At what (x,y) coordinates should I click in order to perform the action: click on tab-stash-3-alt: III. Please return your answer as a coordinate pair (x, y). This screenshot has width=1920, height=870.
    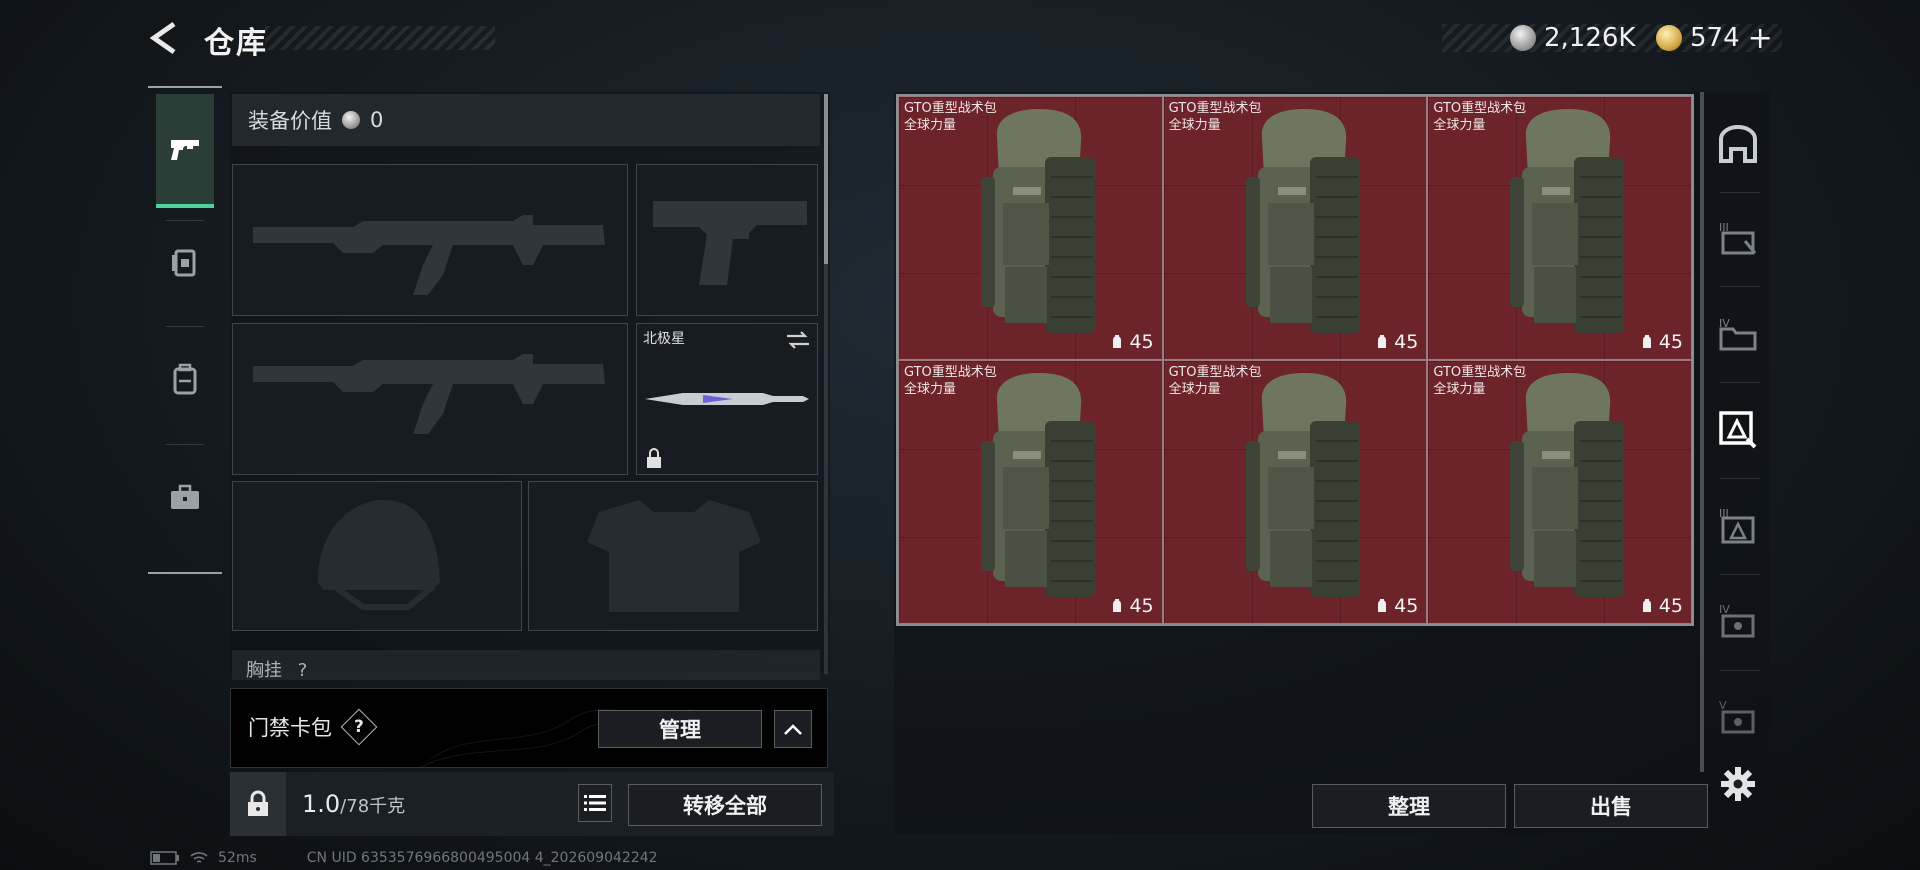
    Looking at the image, I should click on (1738, 526).